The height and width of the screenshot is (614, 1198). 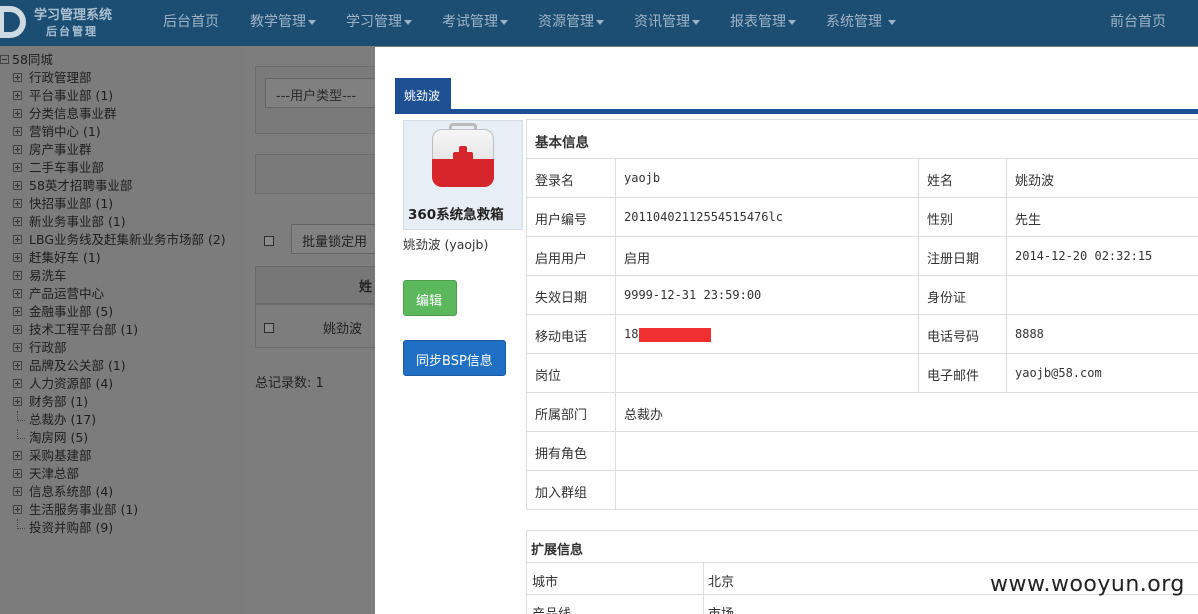 What do you see at coordinates (77, 365) in the screenshot?
I see `tree-item: 品牌及公关部 (1)` at bounding box center [77, 365].